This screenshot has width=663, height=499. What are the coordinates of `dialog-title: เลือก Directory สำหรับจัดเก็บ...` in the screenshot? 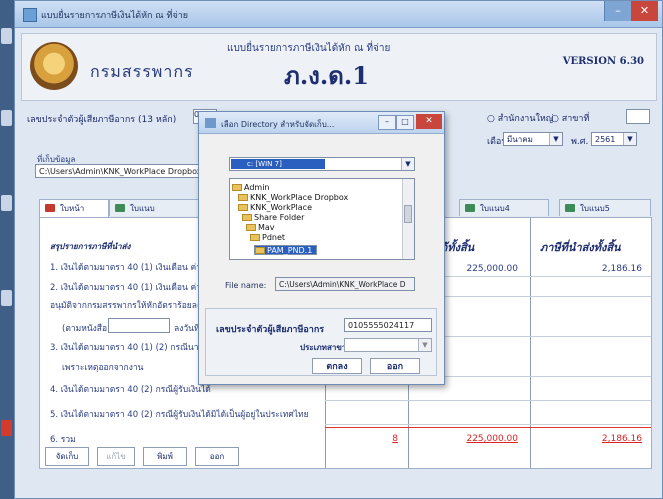 It's located at (278, 124).